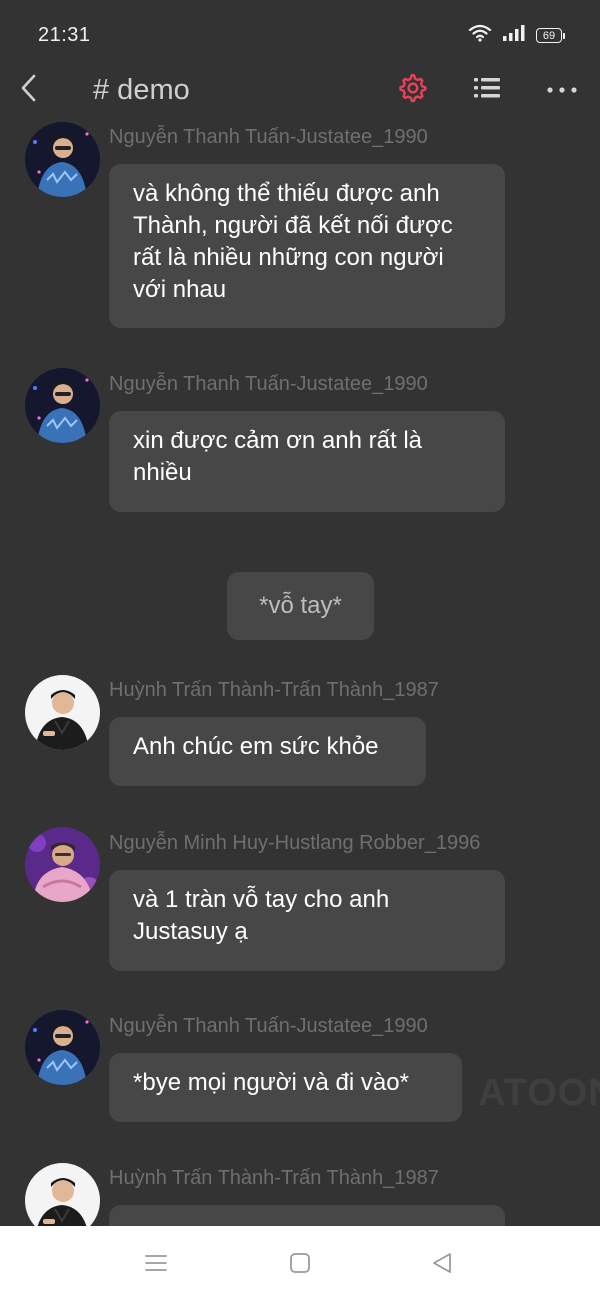  I want to click on home-square-icon, so click(300, 1265).